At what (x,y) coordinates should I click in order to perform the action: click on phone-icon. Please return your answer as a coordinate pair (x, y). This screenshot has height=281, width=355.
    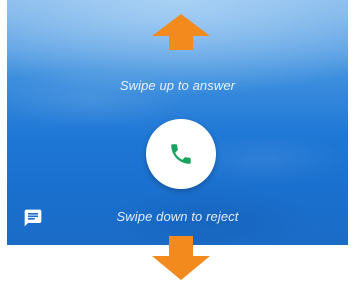
    Looking at the image, I should click on (181, 154).